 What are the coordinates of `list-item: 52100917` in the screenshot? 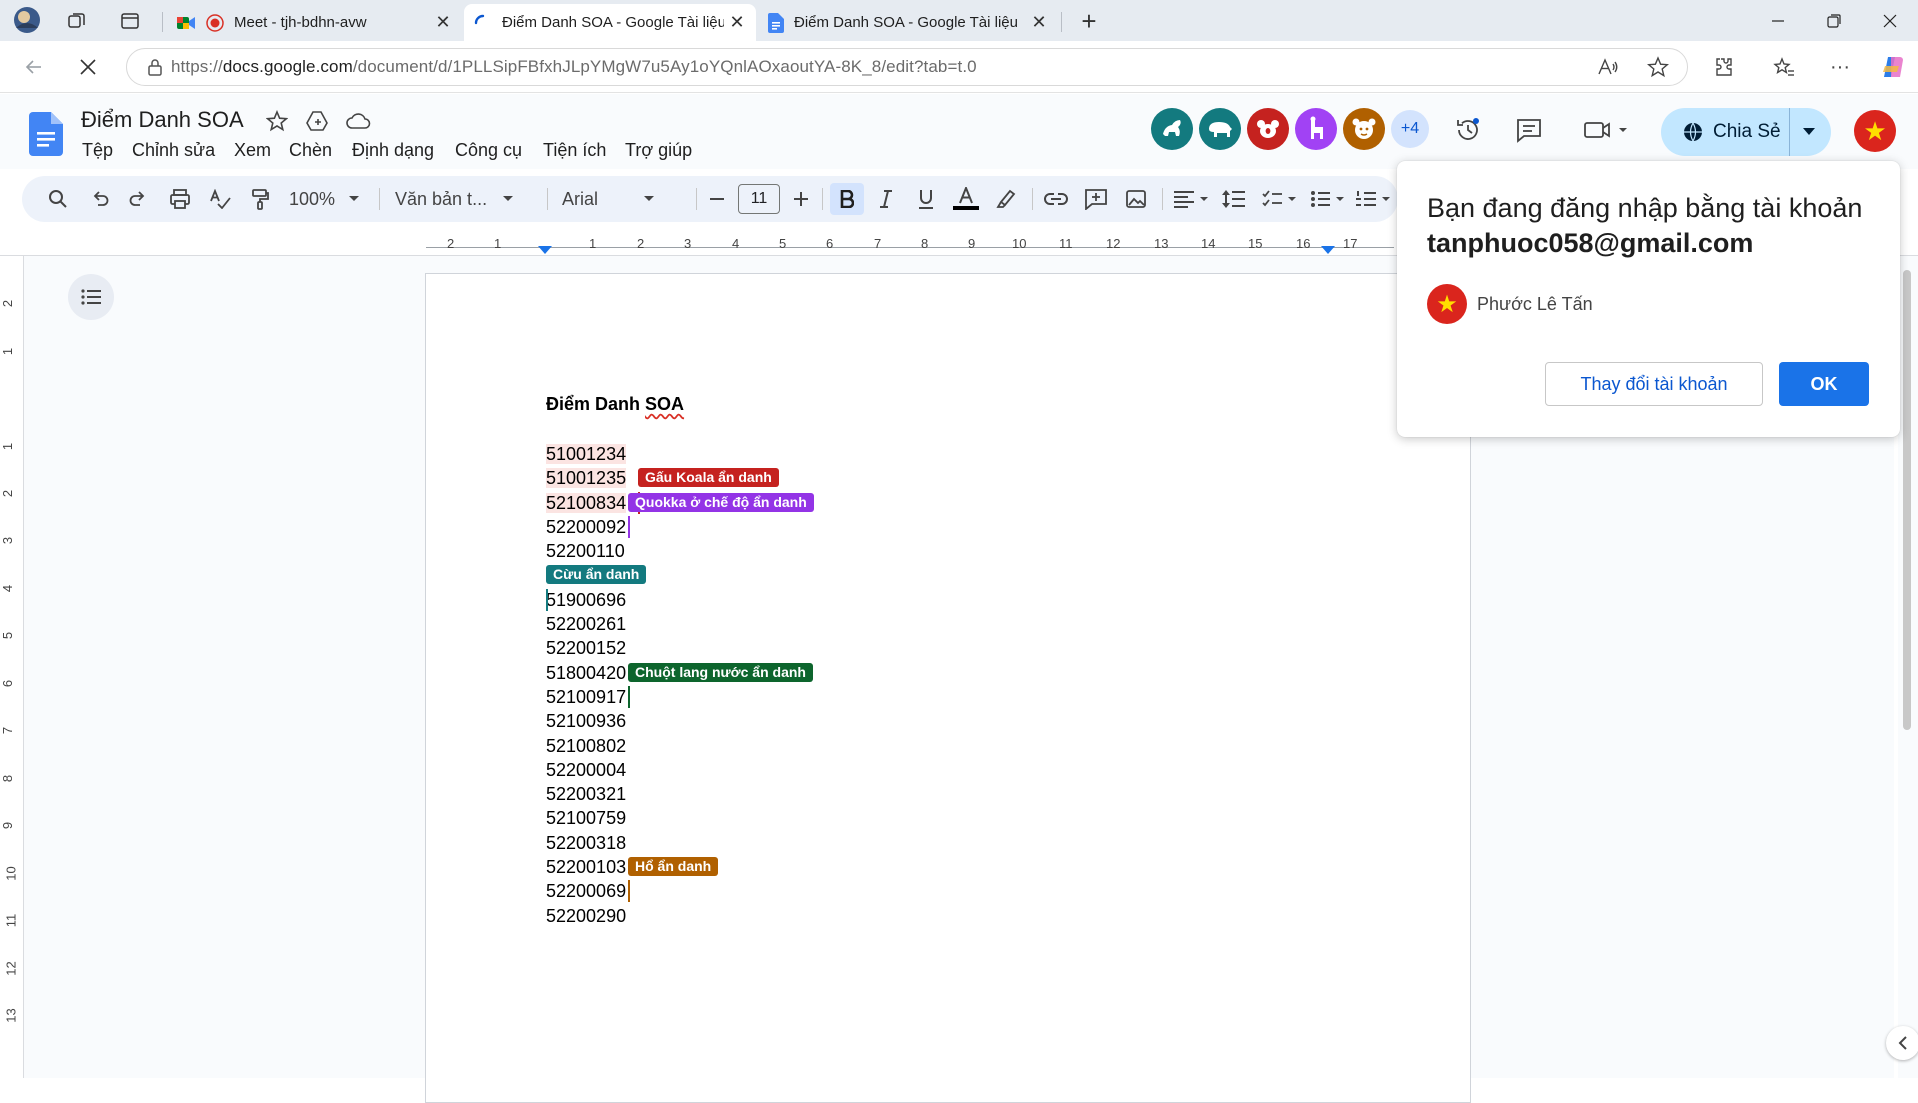 It's located at (588, 697).